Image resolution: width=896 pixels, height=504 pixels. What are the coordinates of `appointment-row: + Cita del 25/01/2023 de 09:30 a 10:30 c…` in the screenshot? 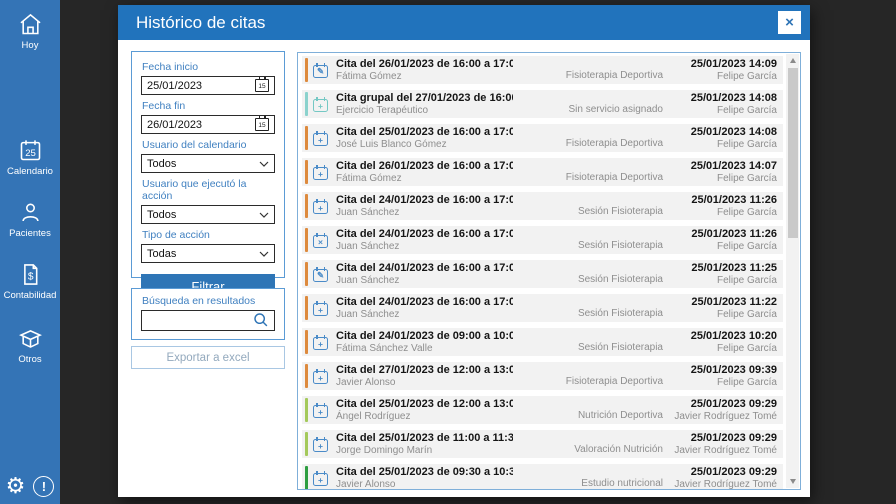 It's located at (542, 477).